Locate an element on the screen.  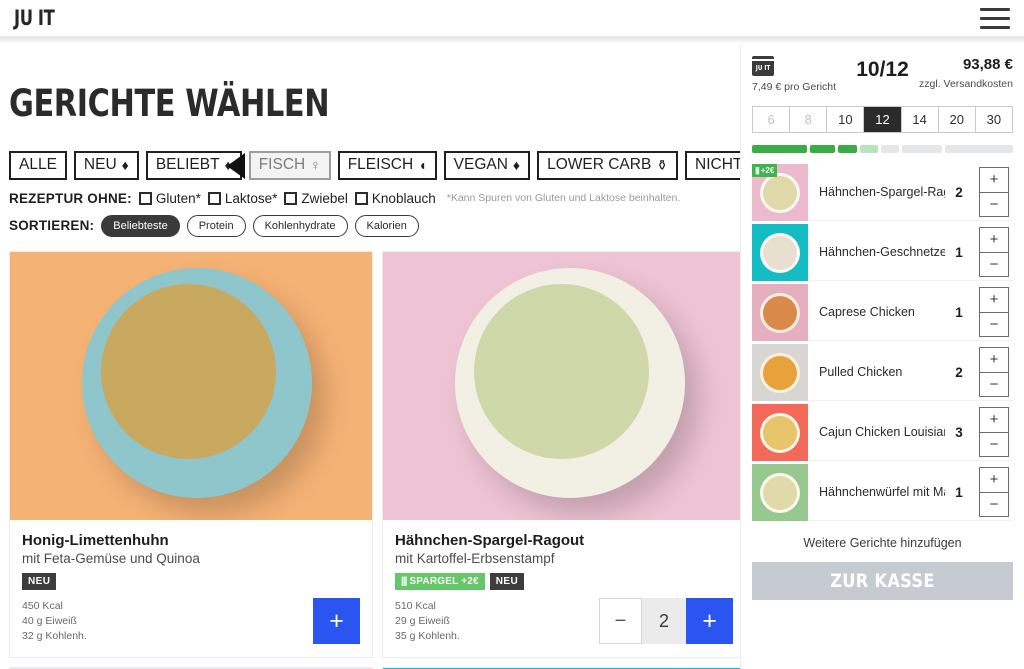
sorting-label: SORTIEREN: is located at coordinates (52, 226).